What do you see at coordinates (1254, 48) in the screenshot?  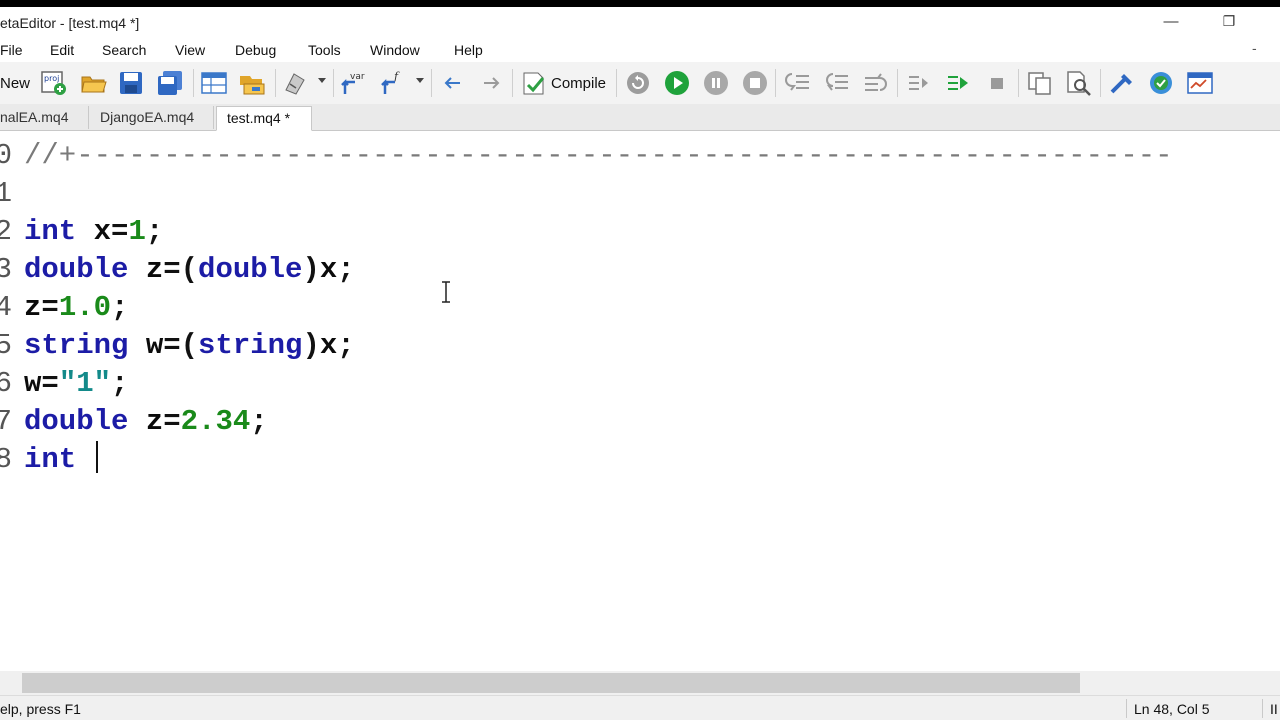 I see `mdi-minimize-button: -` at bounding box center [1254, 48].